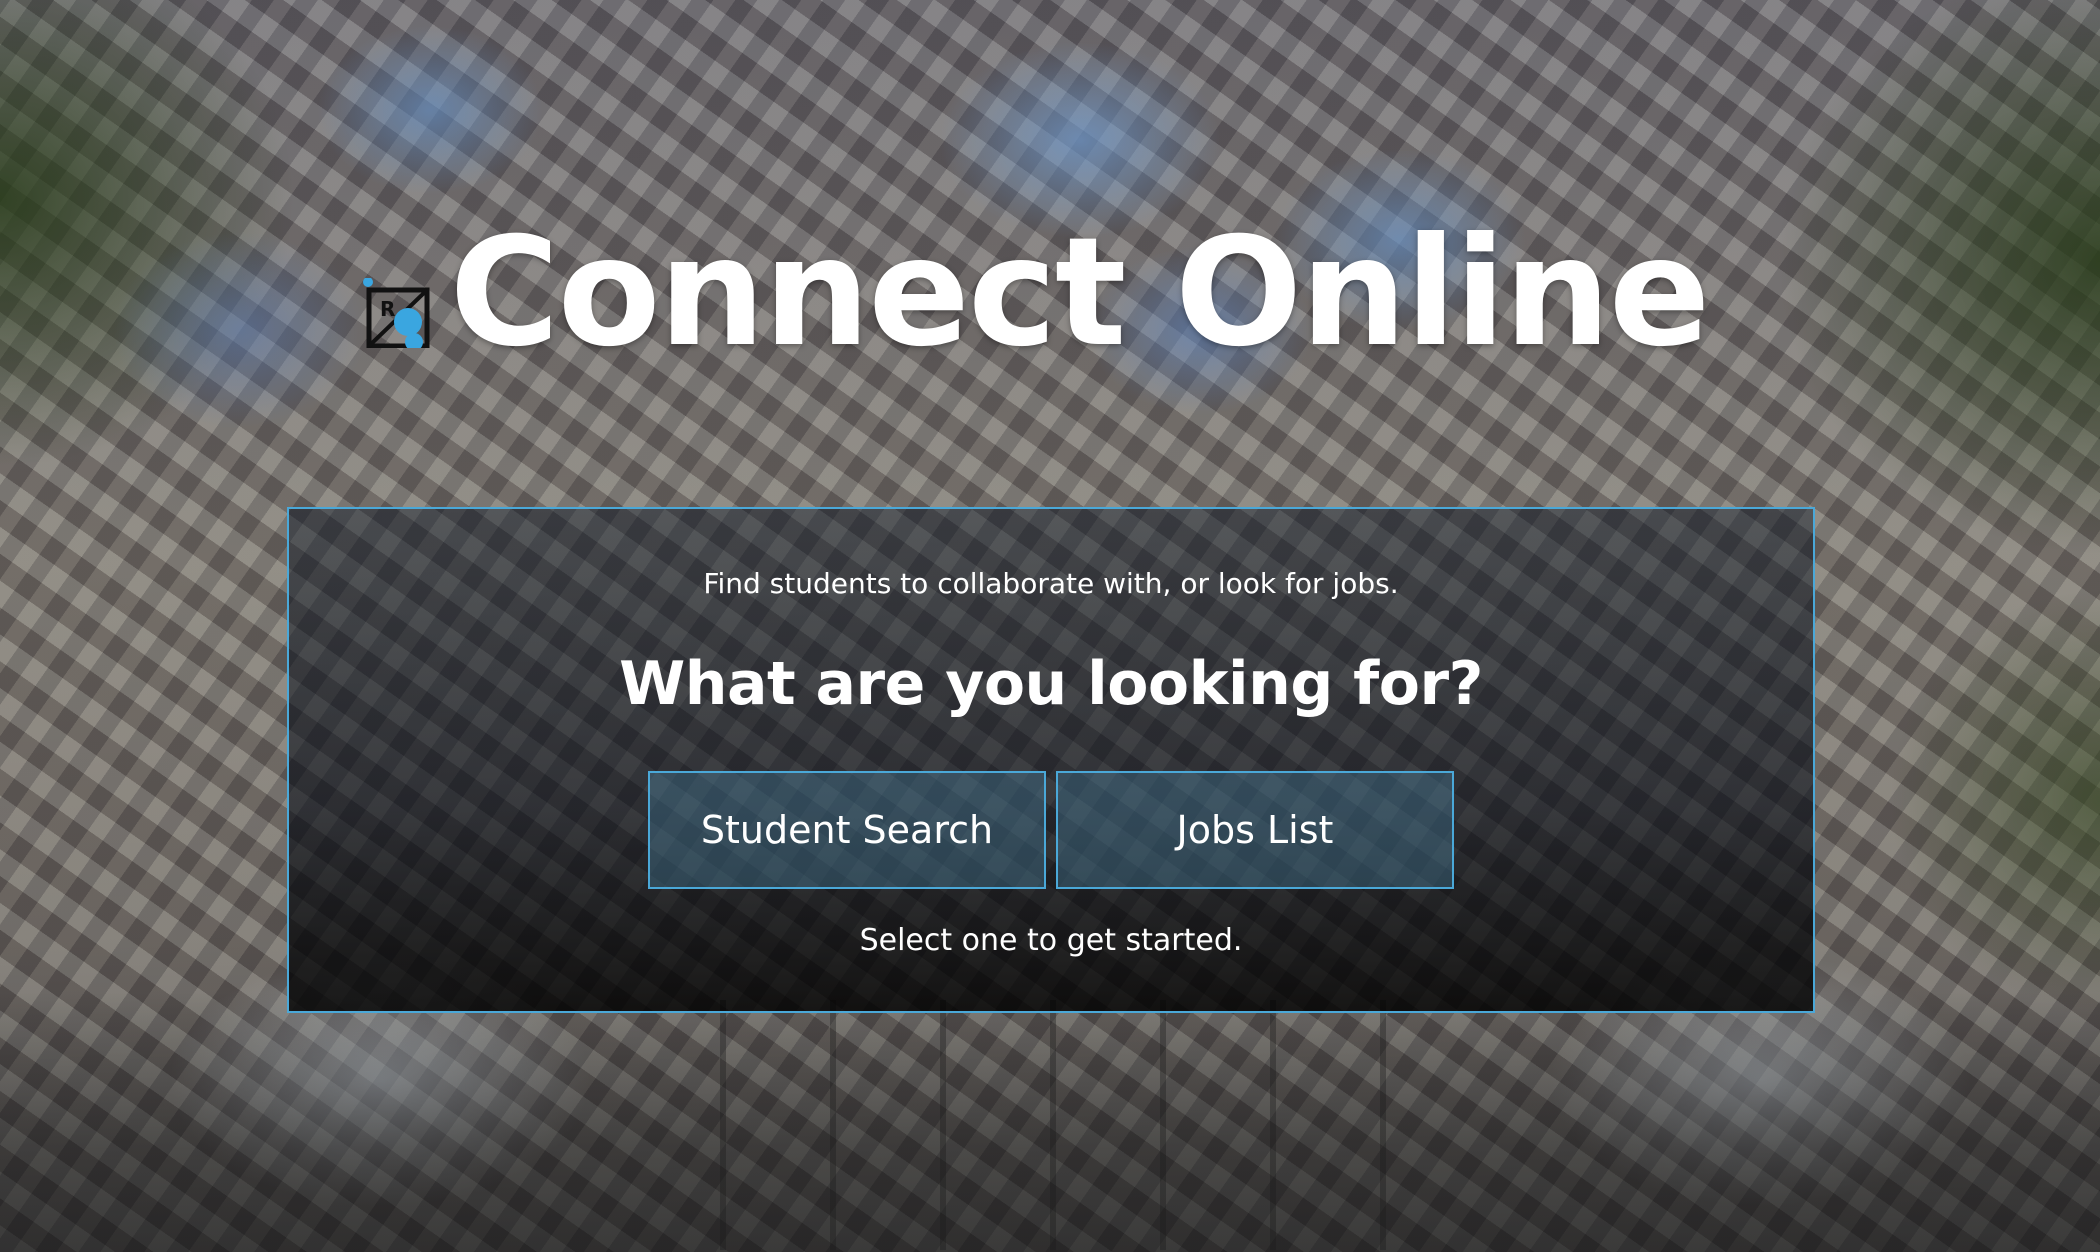 The height and width of the screenshot is (1252, 2100). I want to click on app-title: Connect Online, so click(1080, 293).